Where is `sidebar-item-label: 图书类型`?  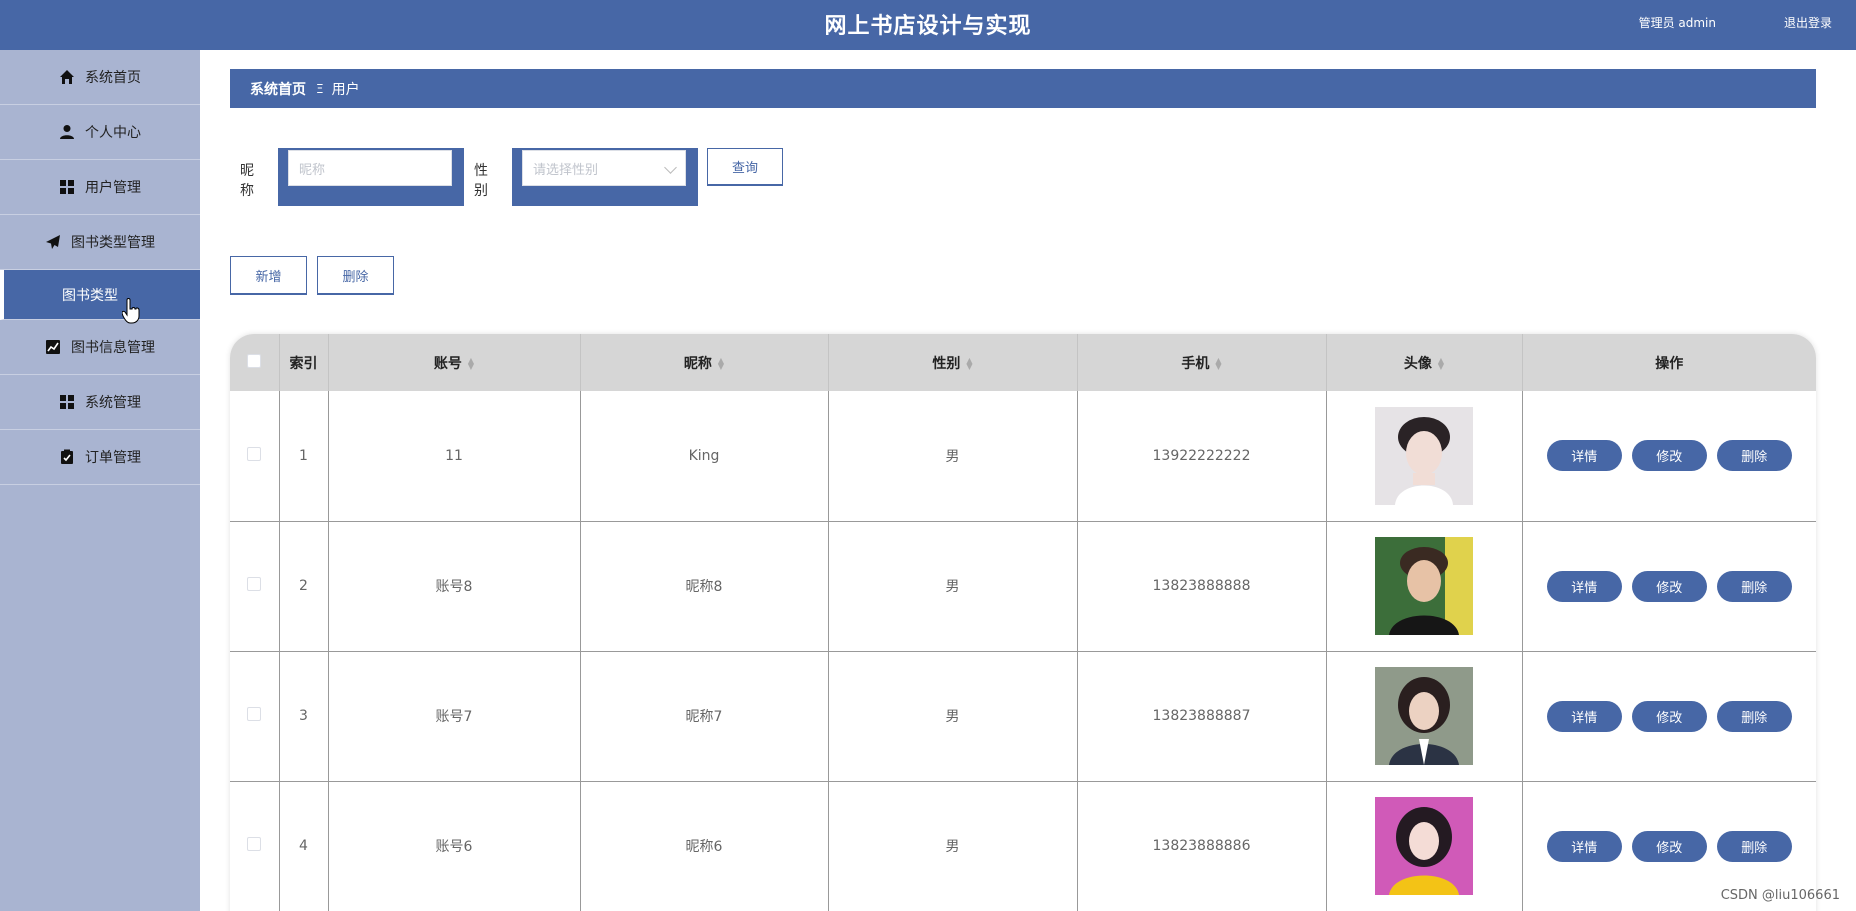
sidebar-item-label: 图书类型 is located at coordinates (90, 295).